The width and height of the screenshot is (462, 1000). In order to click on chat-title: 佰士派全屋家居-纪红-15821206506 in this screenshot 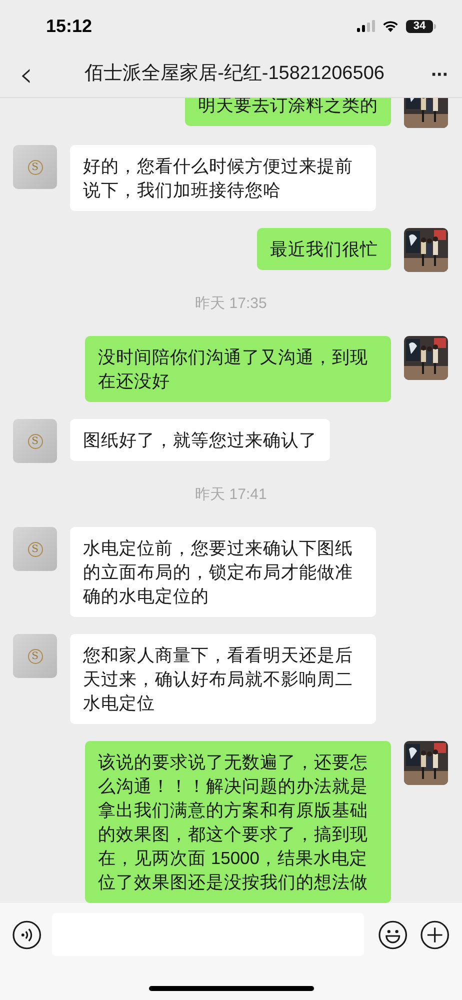, I will do `click(235, 74)`.